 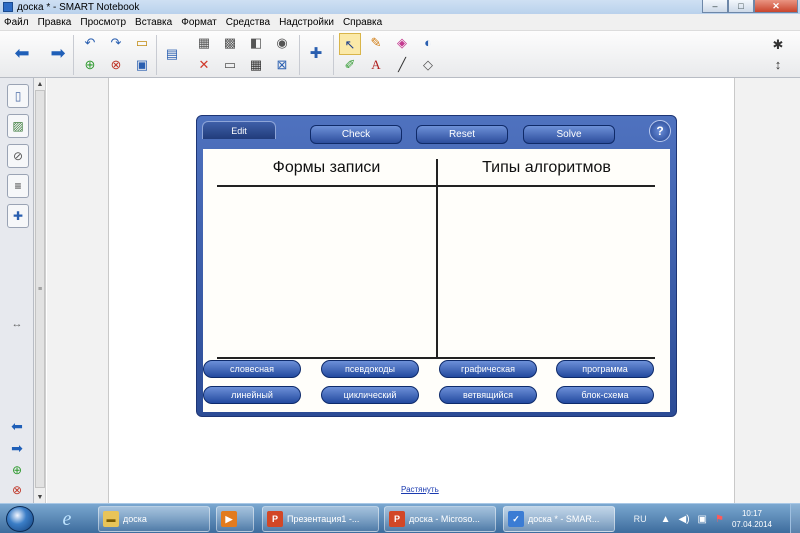 What do you see at coordinates (230, 64) in the screenshot?
I see `close-window-icon: ▭` at bounding box center [230, 64].